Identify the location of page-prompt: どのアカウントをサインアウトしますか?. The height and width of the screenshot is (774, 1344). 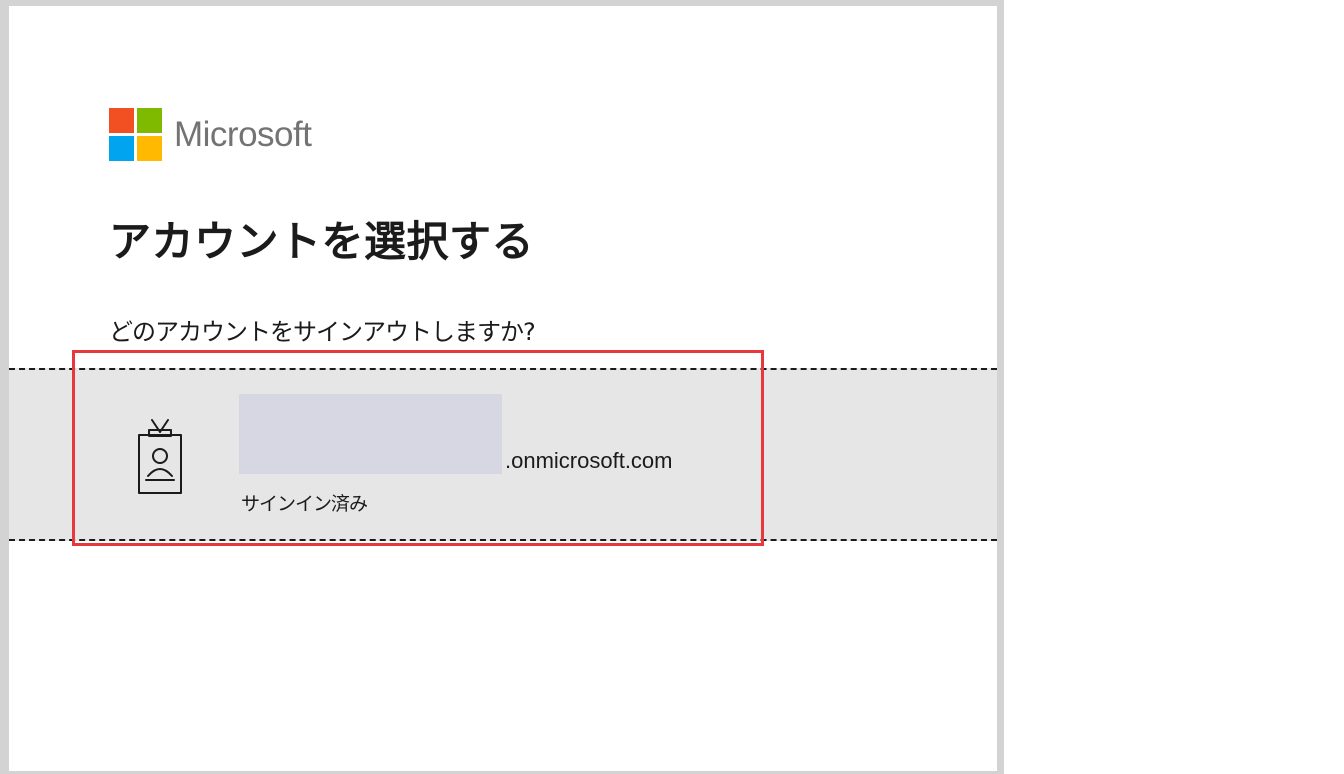
(322, 332).